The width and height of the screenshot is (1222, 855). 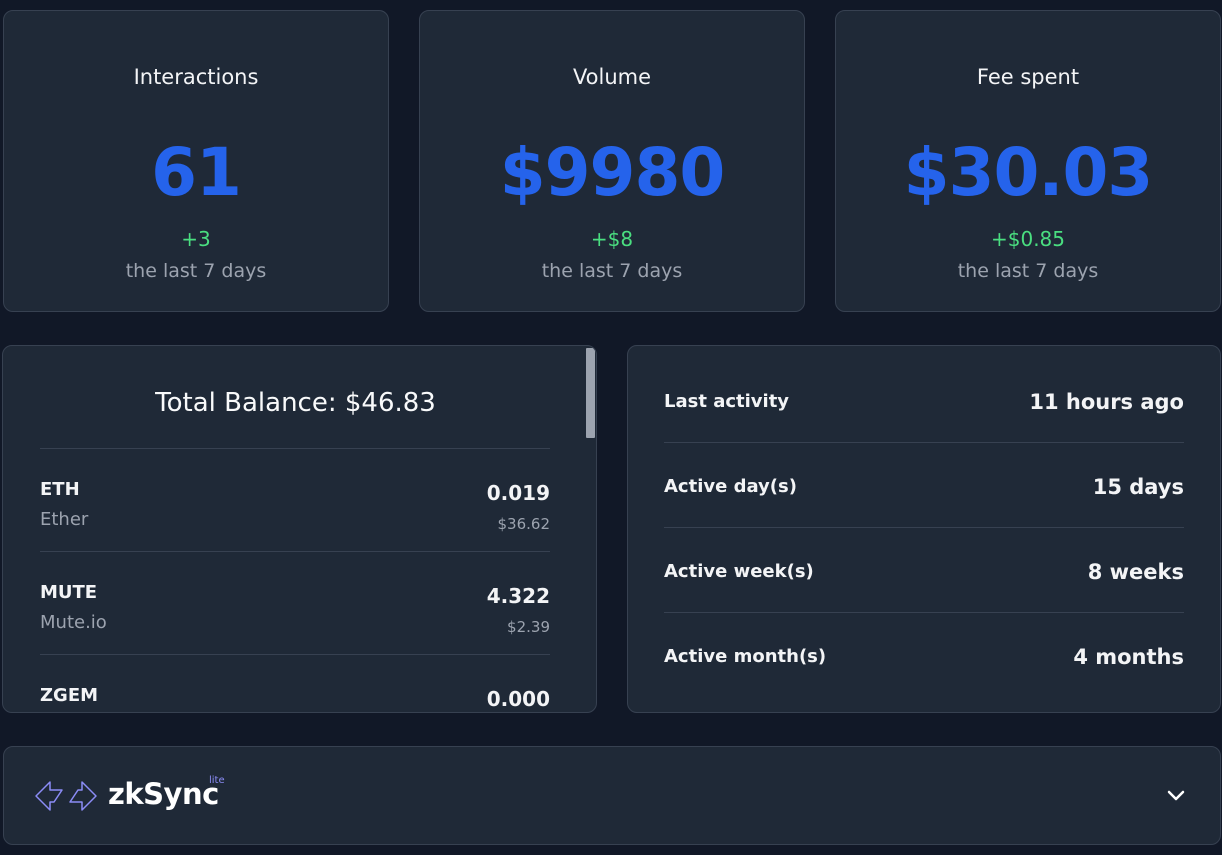 What do you see at coordinates (69, 695) in the screenshot?
I see `token-symbol: ZGEM` at bounding box center [69, 695].